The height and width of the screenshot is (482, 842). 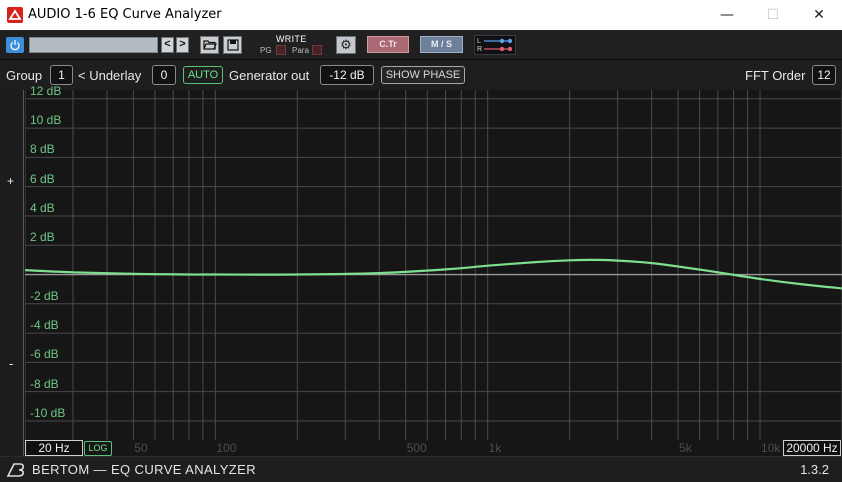 What do you see at coordinates (291, 39) in the screenshot?
I see `write-label: WRITE` at bounding box center [291, 39].